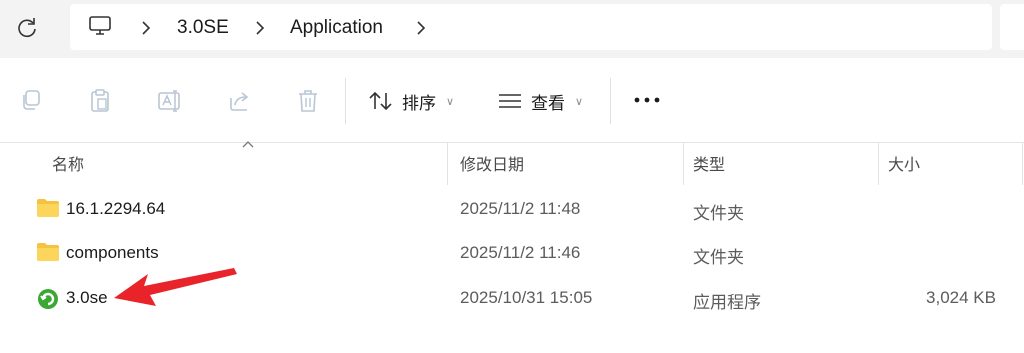 The image size is (1024, 353). I want to click on column-size: 大小, so click(904, 163).